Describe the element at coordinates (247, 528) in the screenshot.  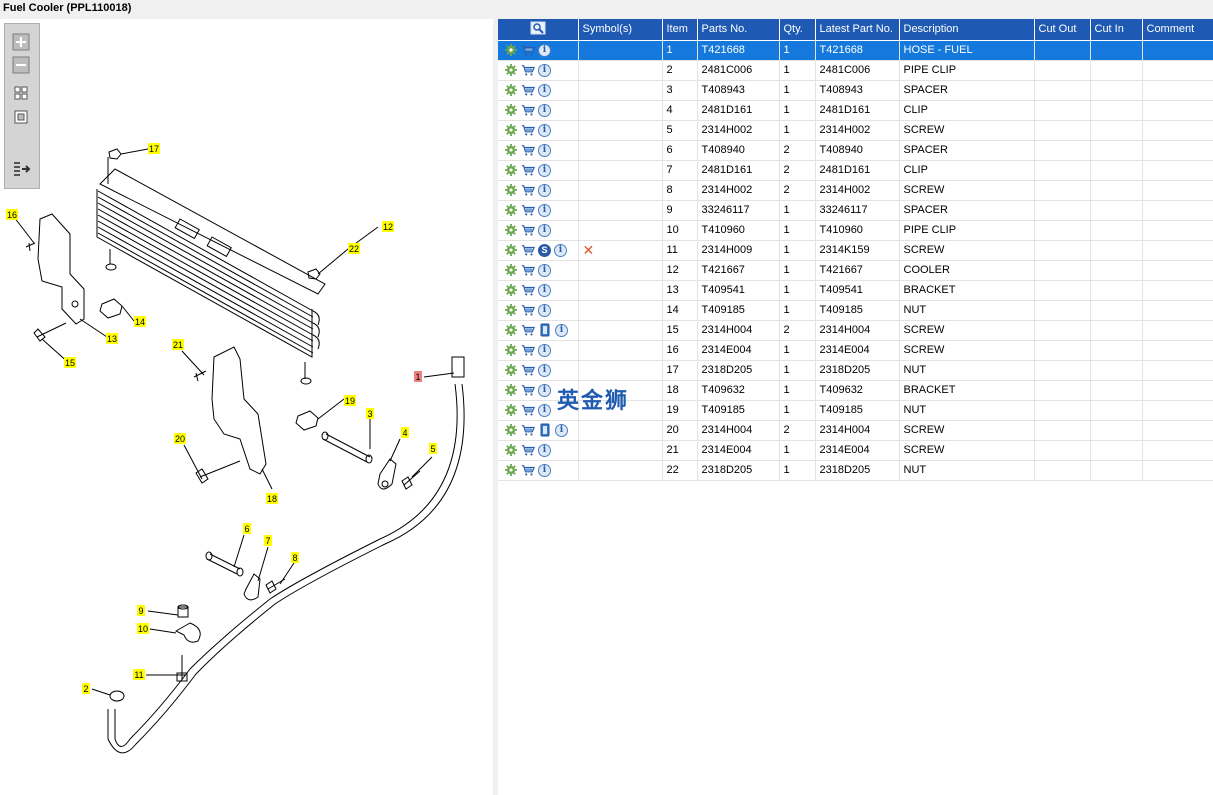
I see `callout-label: 6` at that location.